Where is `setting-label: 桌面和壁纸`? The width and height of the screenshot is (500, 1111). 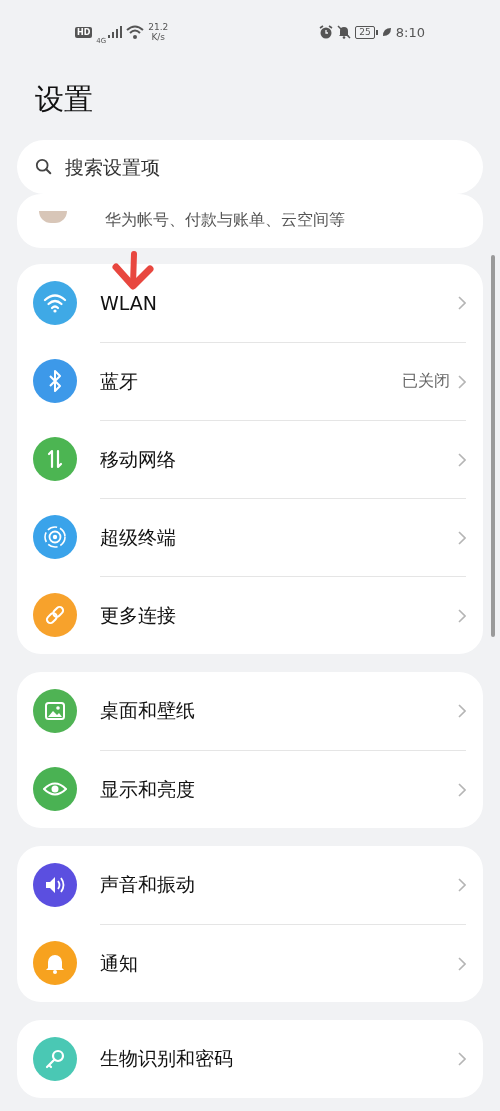
setting-label: 桌面和壁纸 is located at coordinates (148, 710).